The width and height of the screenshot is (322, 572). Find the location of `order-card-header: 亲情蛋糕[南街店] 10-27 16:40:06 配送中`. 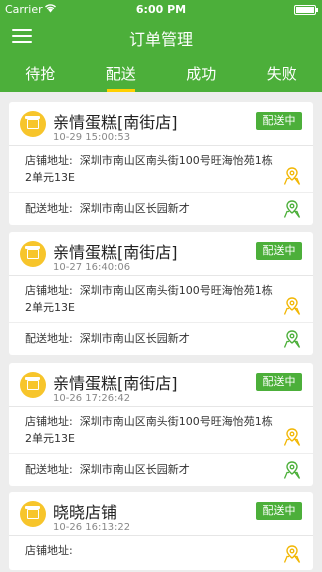

order-card-header: 亲情蛋糕[南街店] 10-27 16:40:06 配送中 is located at coordinates (161, 254).